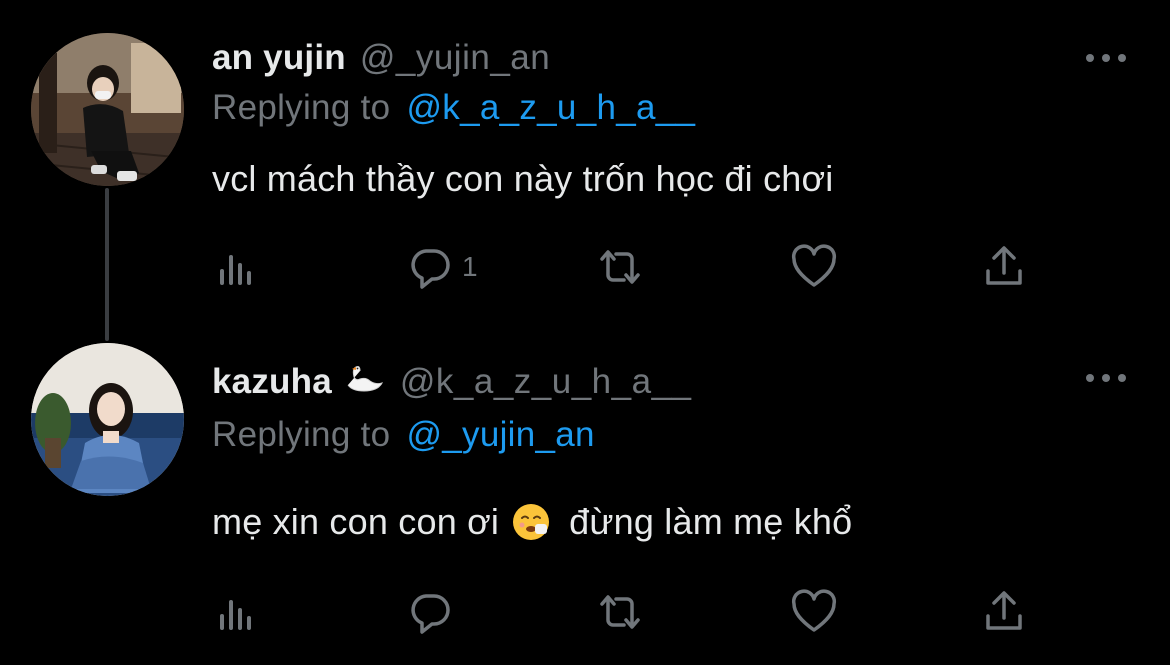 Image resolution: width=1170 pixels, height=665 pixels. Describe the element at coordinates (455, 58) in the screenshot. I see `user-handle: @_yujin_an` at that location.